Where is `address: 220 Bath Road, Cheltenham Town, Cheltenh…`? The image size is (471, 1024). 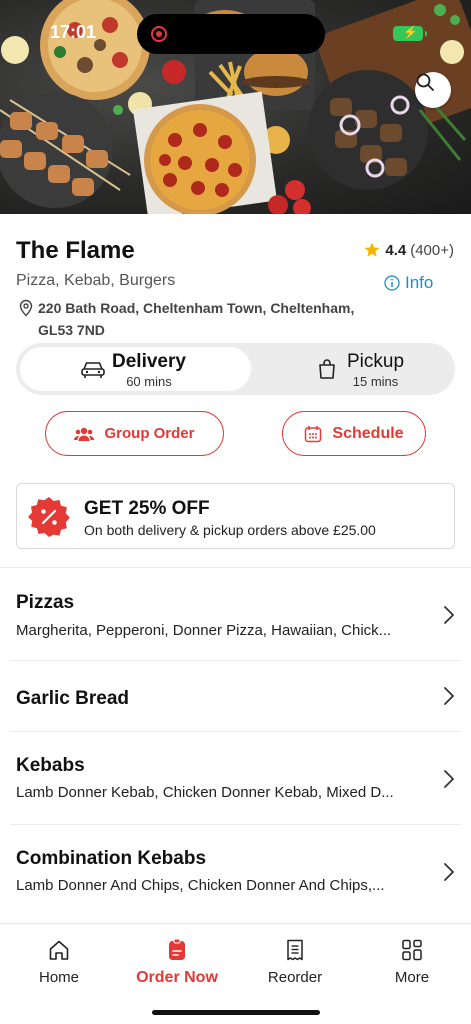 address: 220 Bath Road, Cheltenham Town, Cheltenh… is located at coordinates (198, 319).